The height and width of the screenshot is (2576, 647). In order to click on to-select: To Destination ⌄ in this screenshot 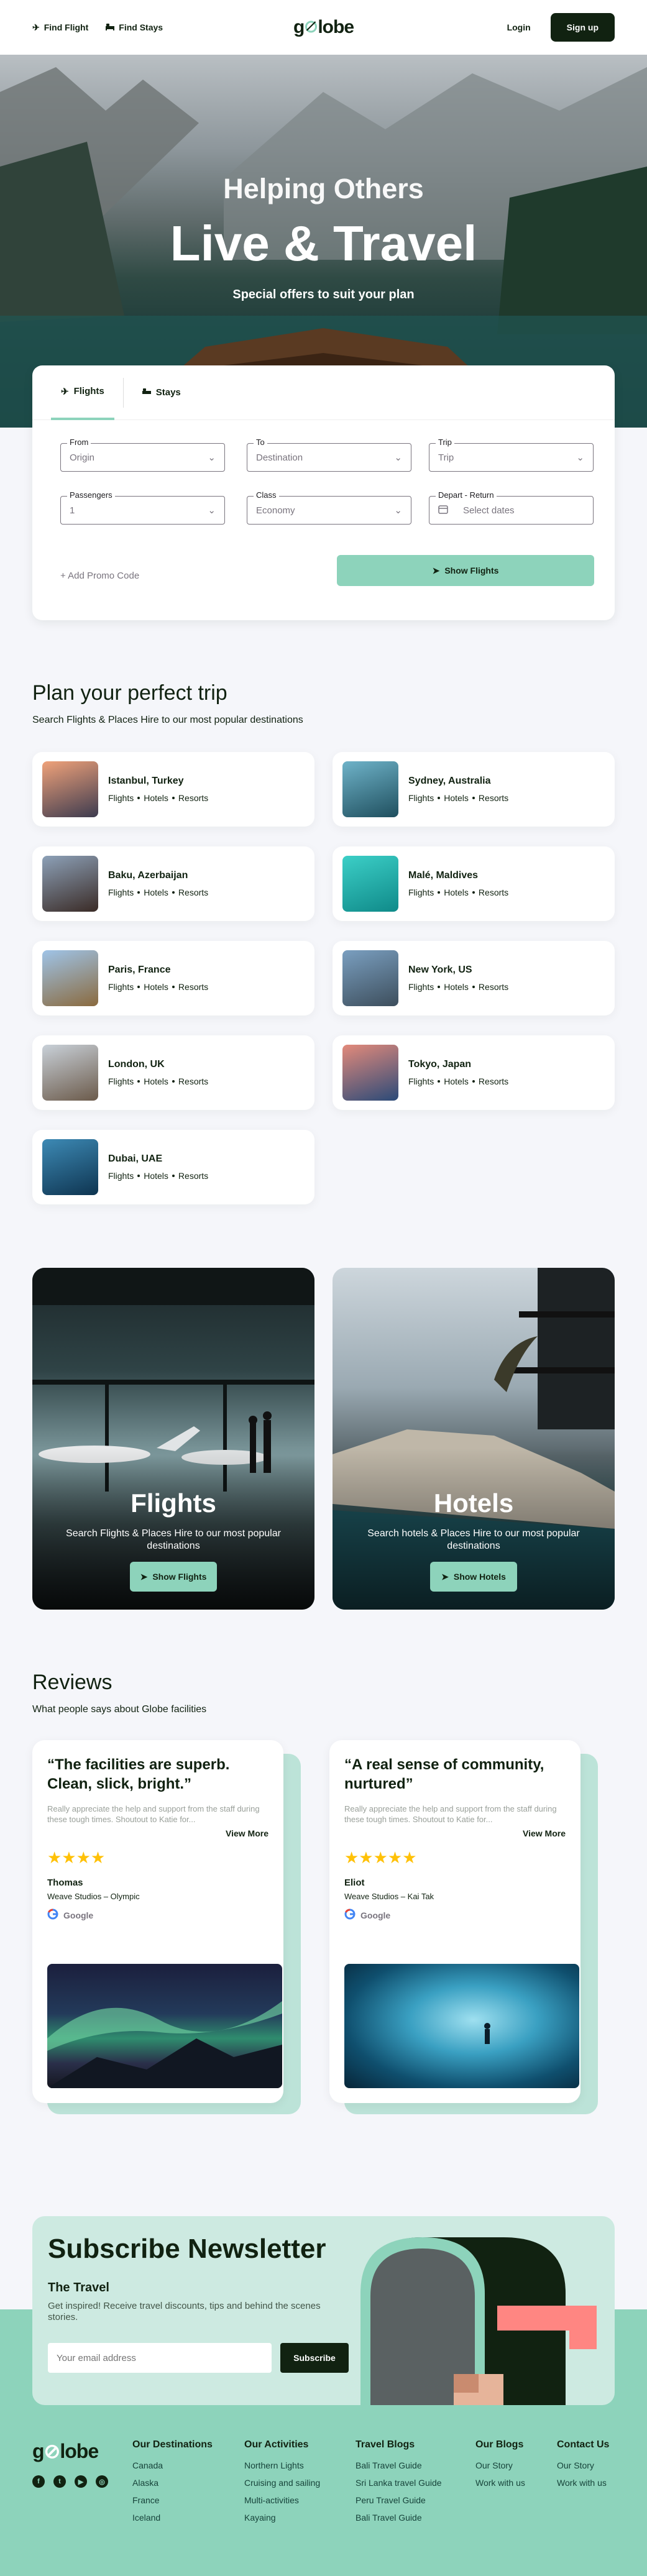, I will do `click(329, 455)`.